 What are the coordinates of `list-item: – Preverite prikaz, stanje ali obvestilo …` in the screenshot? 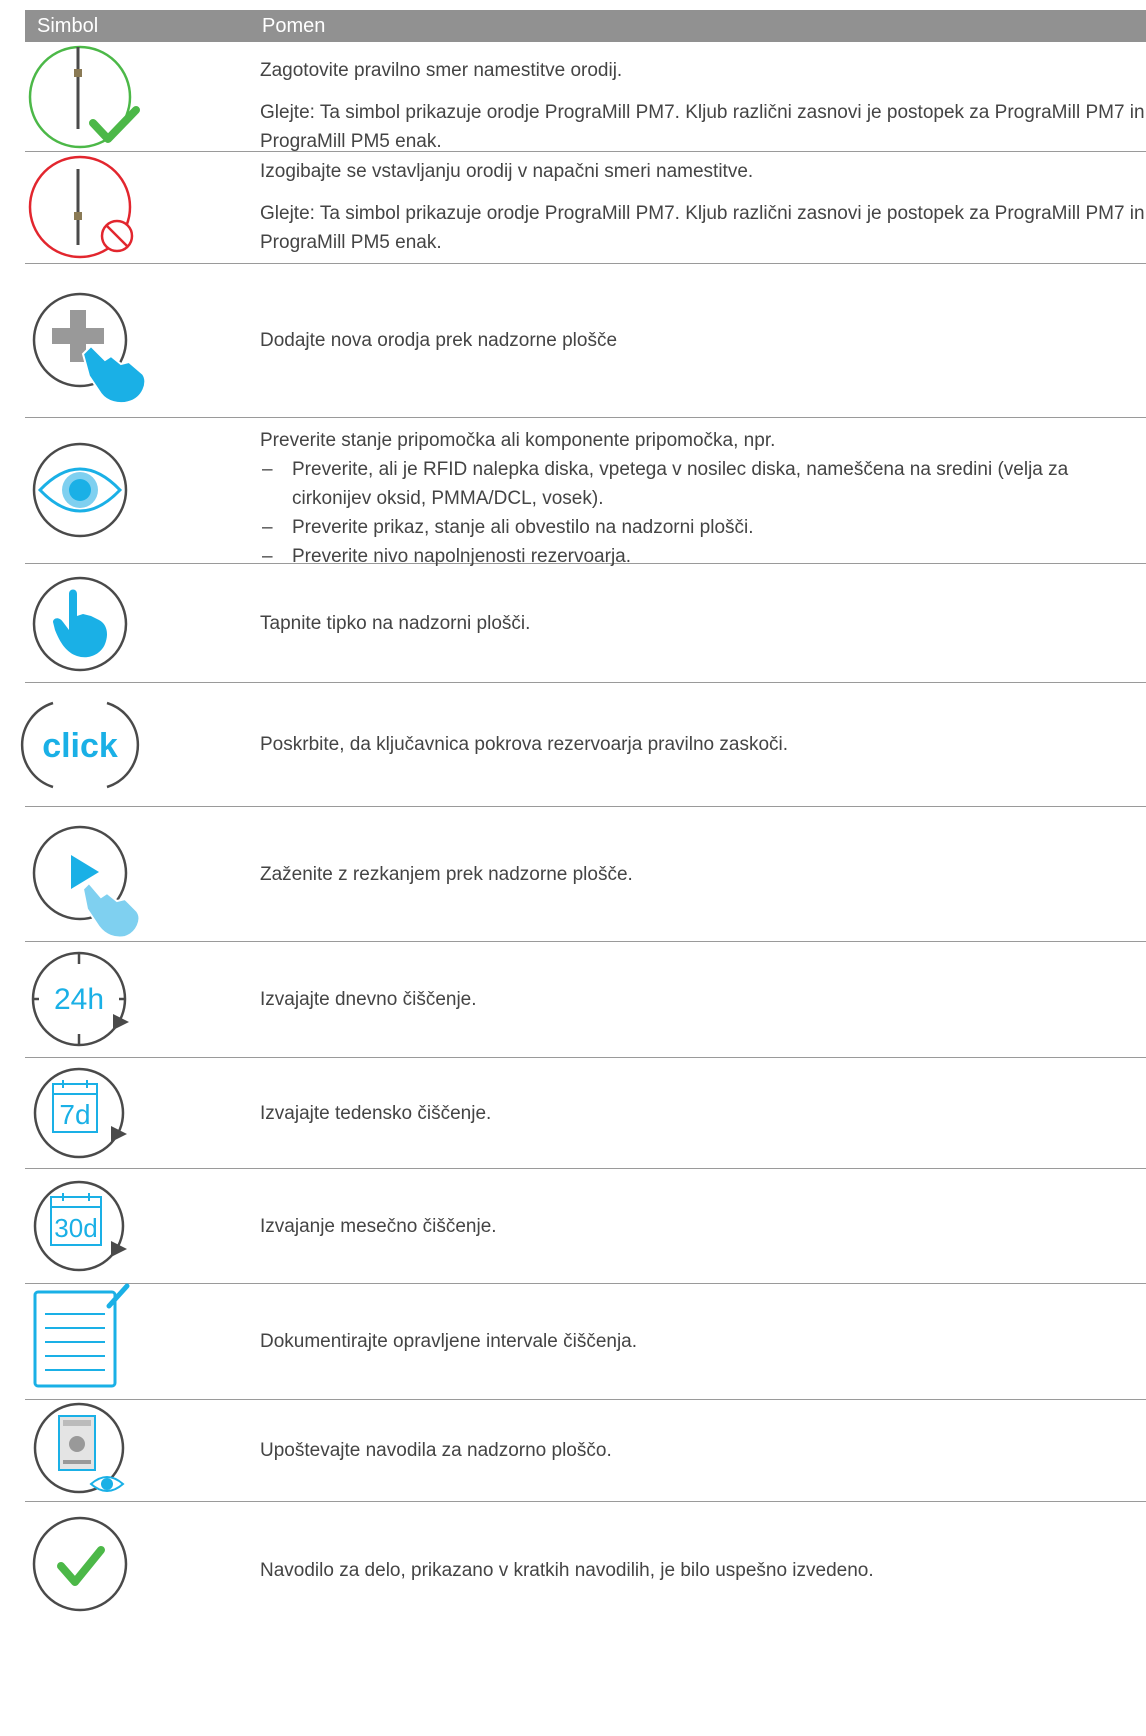 It's located at (508, 527).